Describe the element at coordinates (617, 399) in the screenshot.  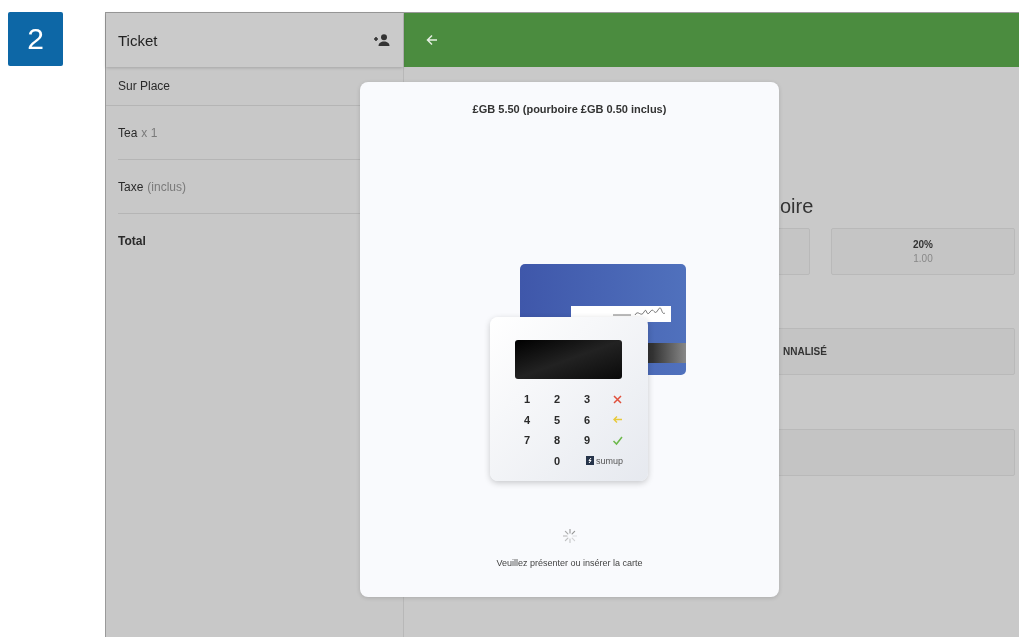
I see `cross-icon` at that location.